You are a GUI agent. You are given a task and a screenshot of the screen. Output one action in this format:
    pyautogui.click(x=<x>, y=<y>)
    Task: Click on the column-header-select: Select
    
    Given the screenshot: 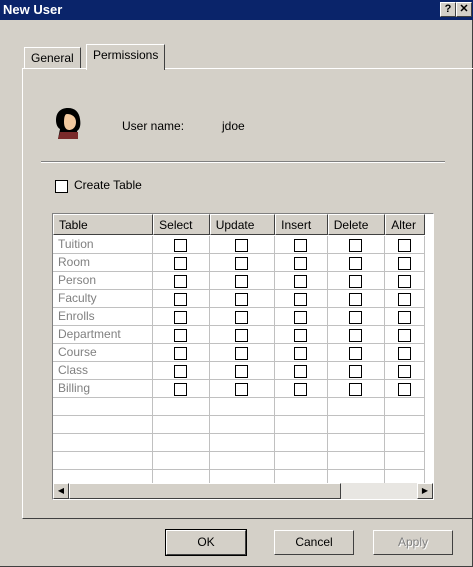 What is the action you would take?
    pyautogui.click(x=181, y=224)
    